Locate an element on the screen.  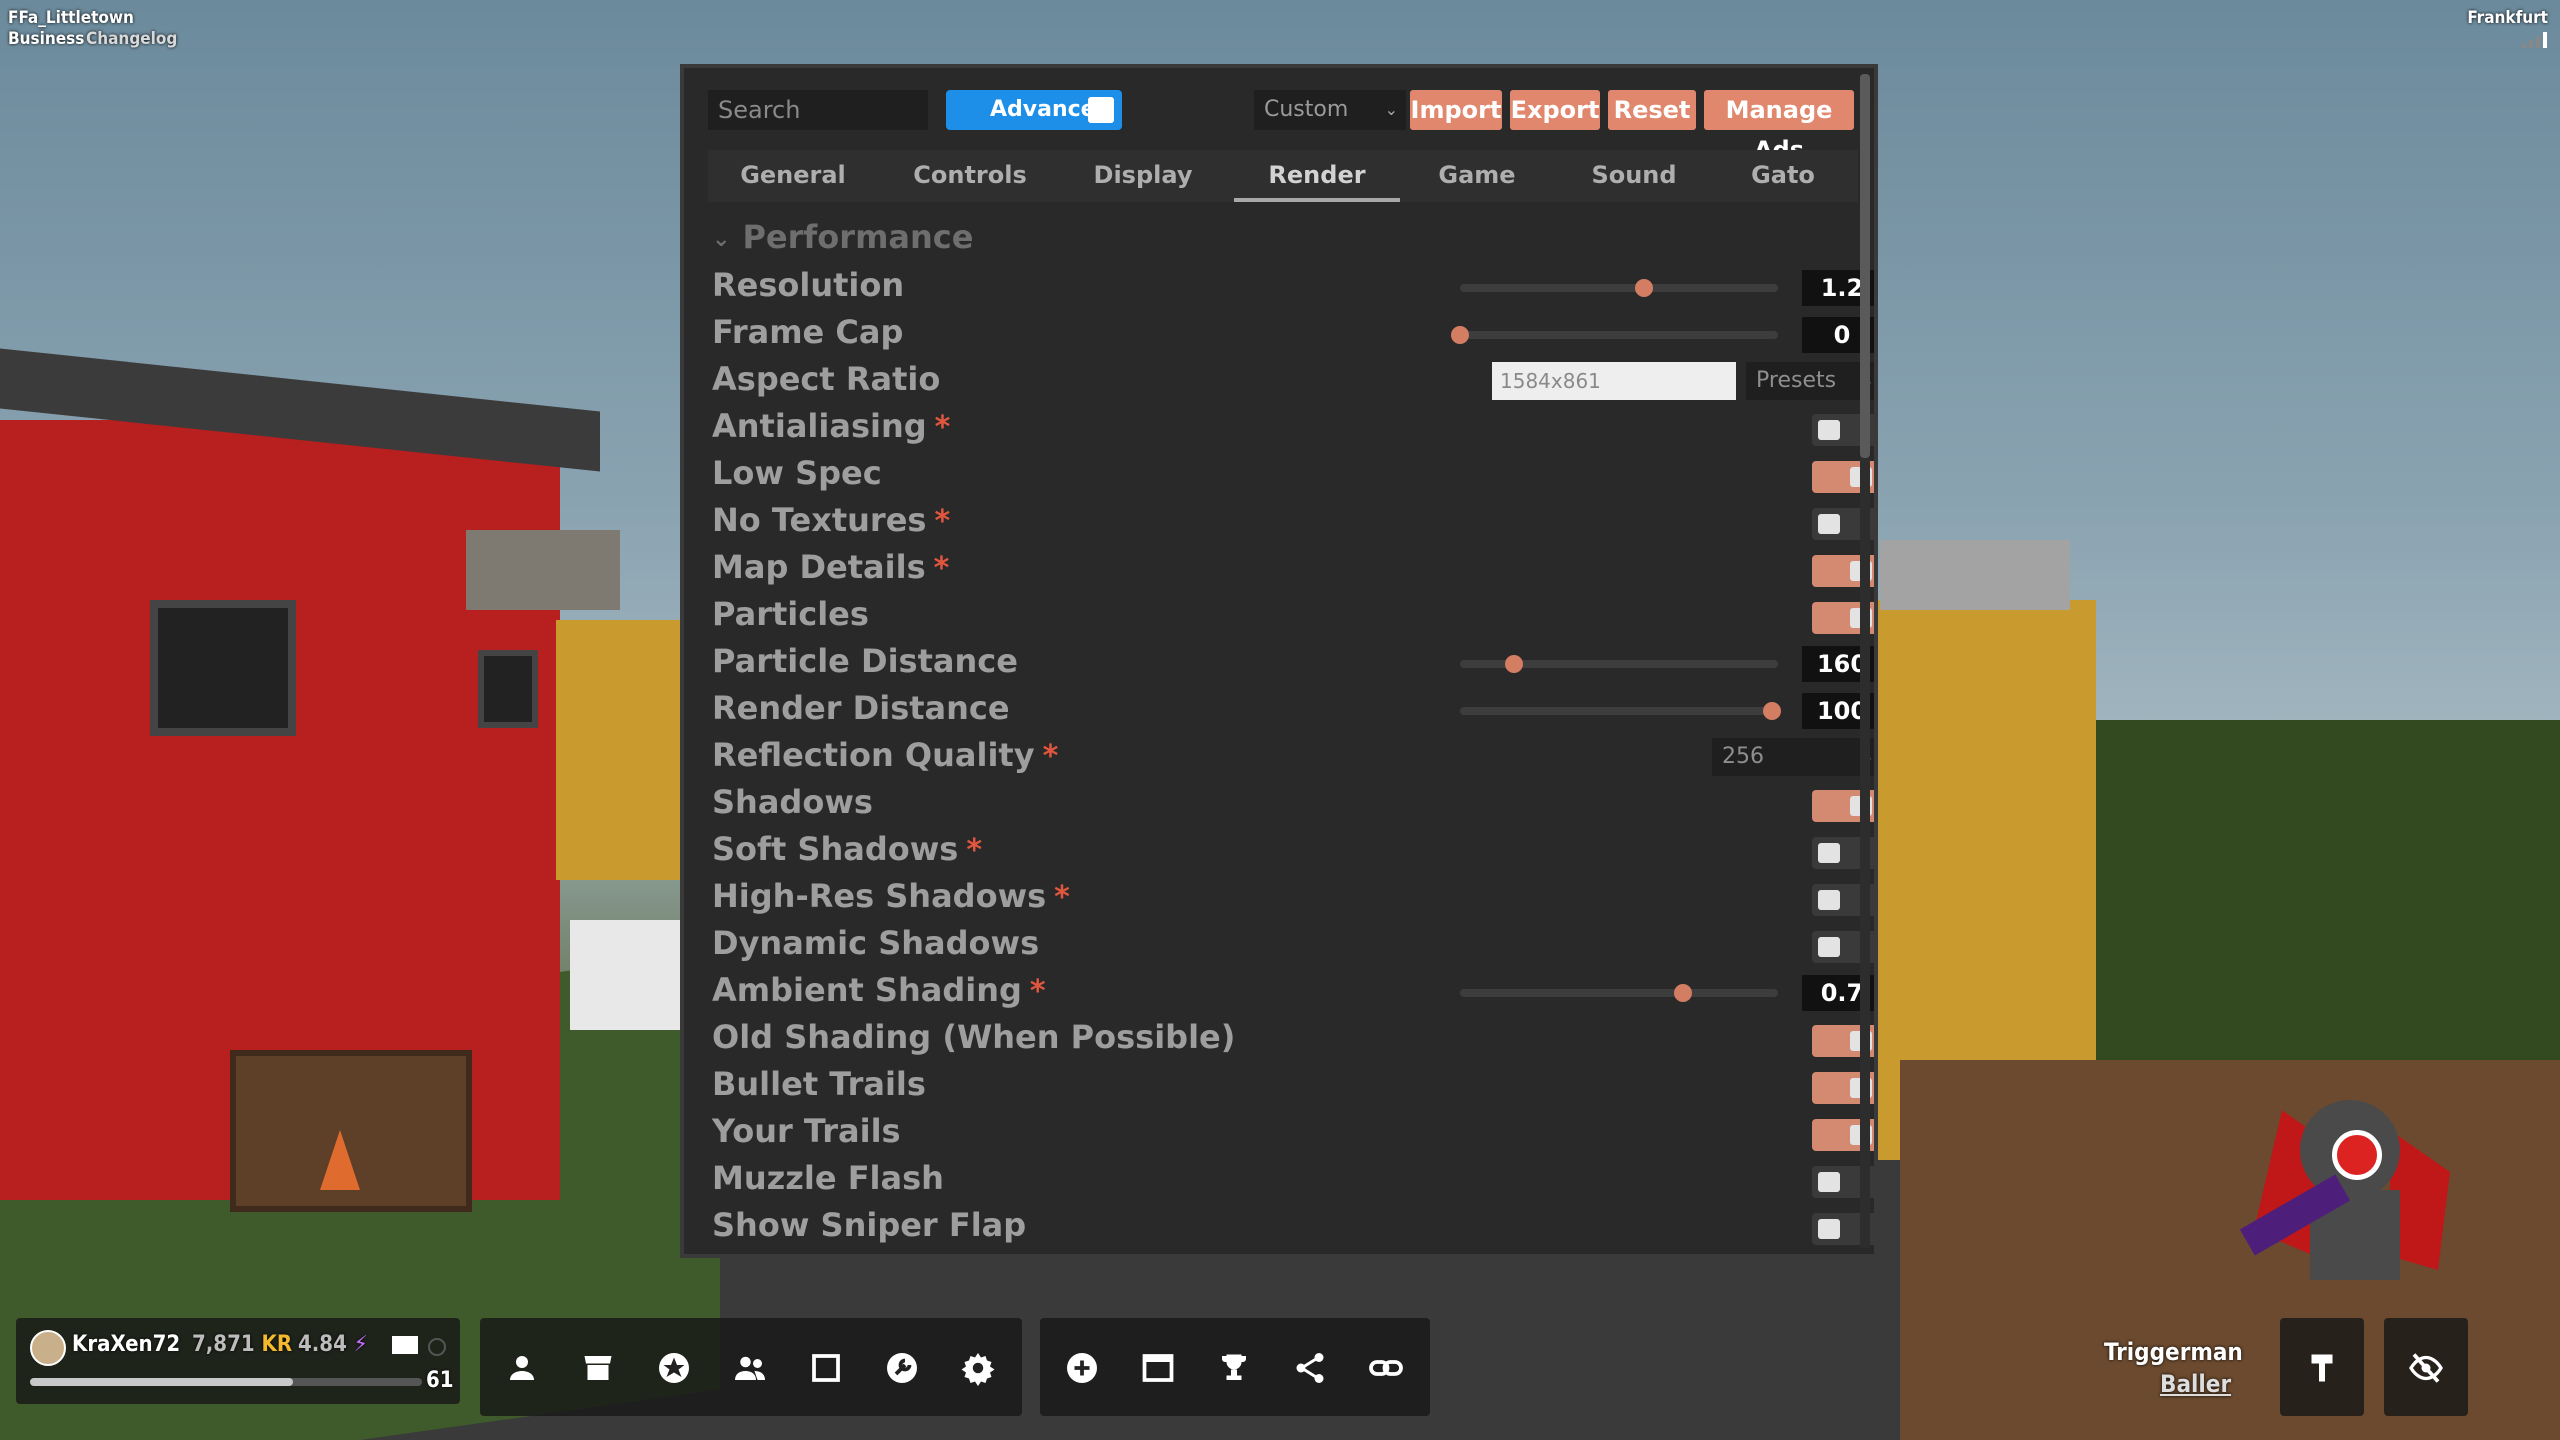
square-icon is located at coordinates (826, 1368).